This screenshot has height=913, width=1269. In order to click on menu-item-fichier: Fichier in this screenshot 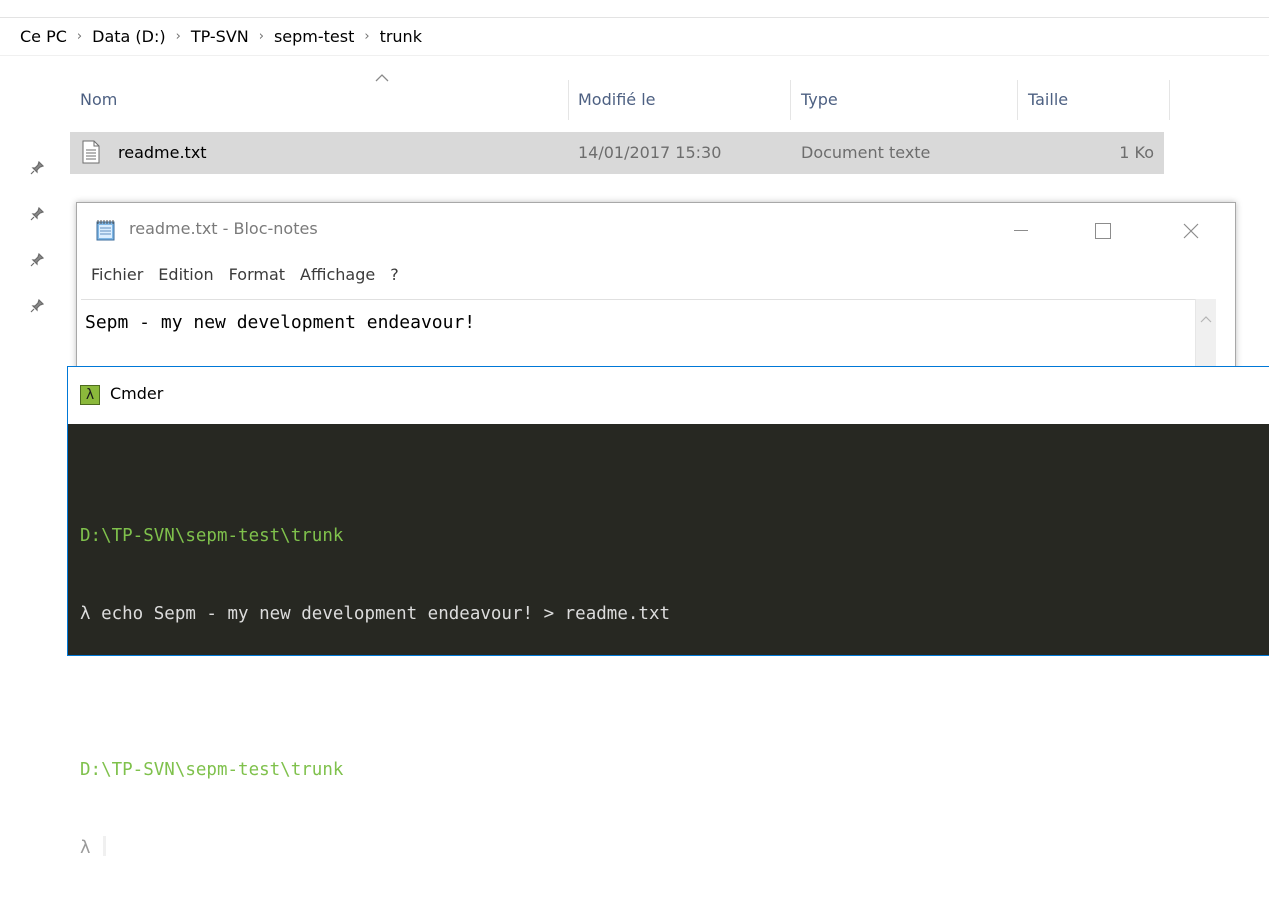, I will do `click(117, 279)`.